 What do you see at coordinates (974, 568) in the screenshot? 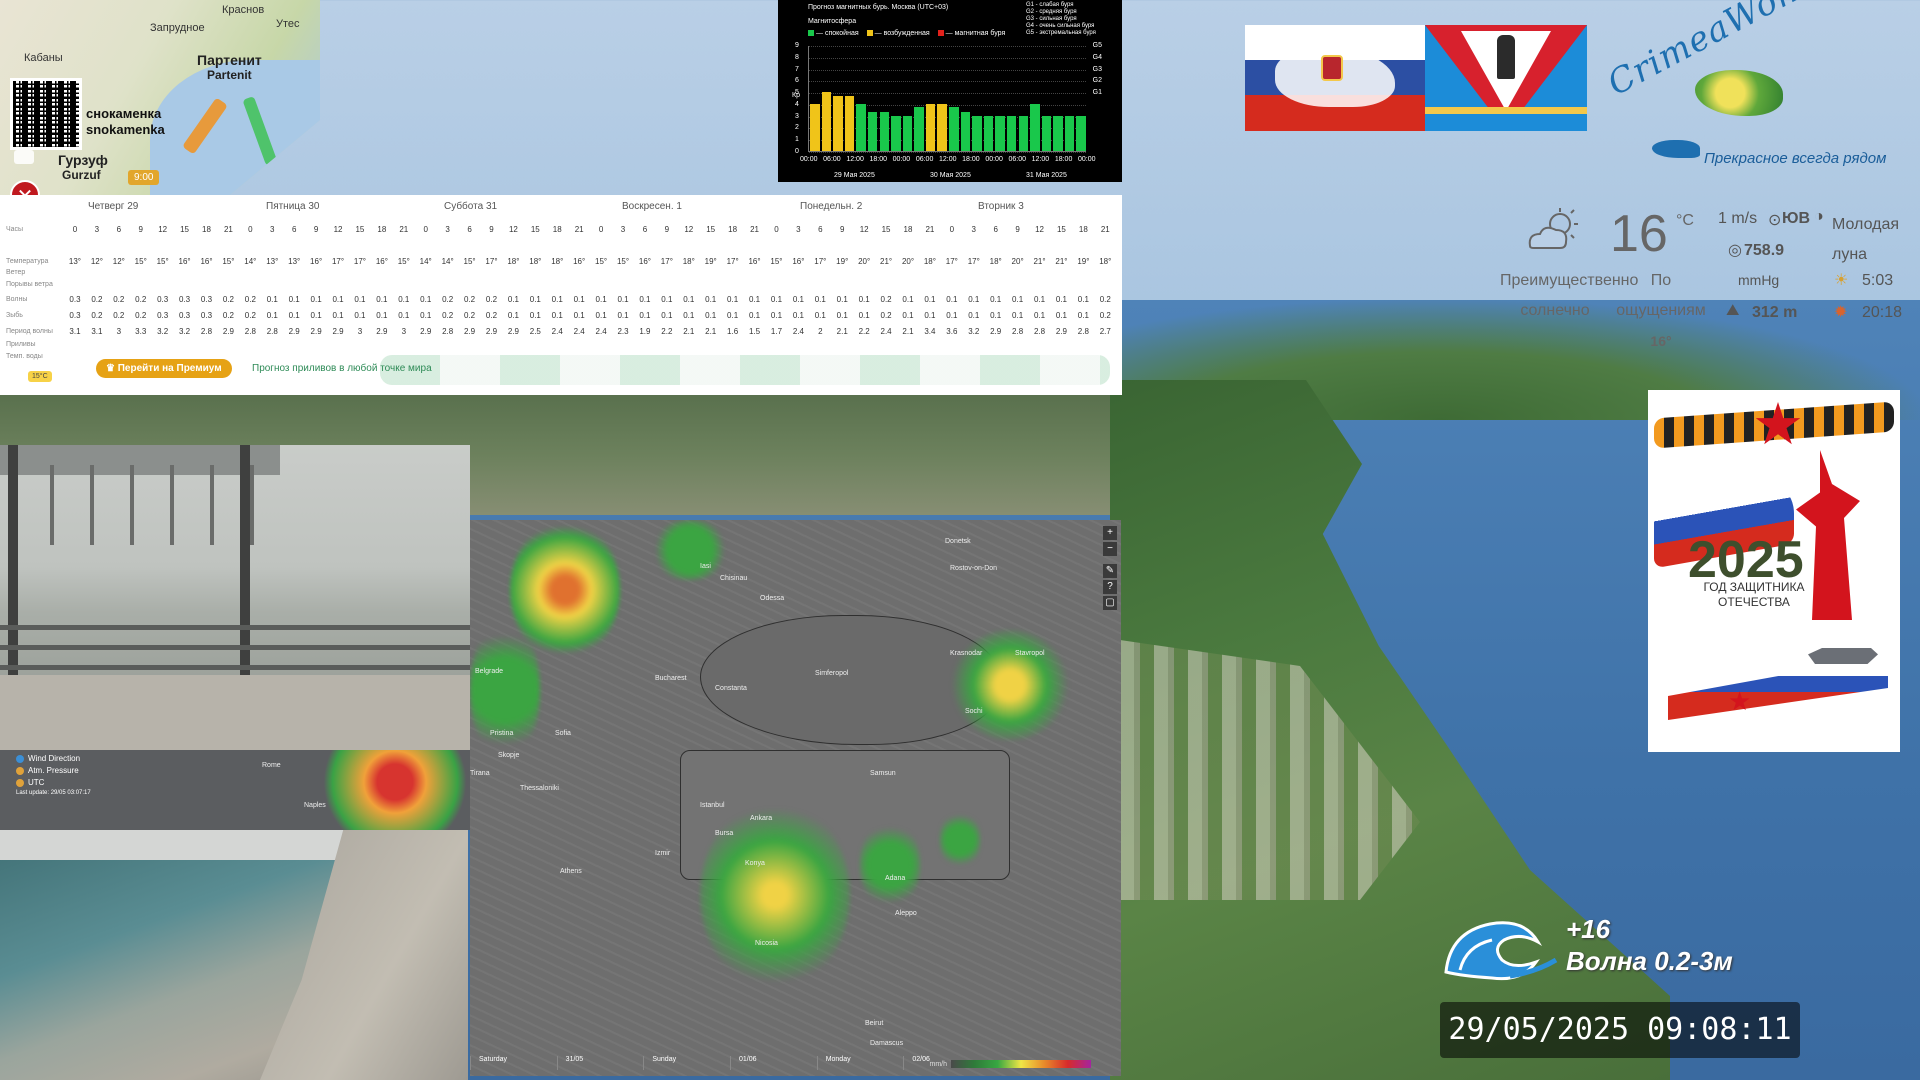
I see `map-city: Rostov-on-Don` at bounding box center [974, 568].